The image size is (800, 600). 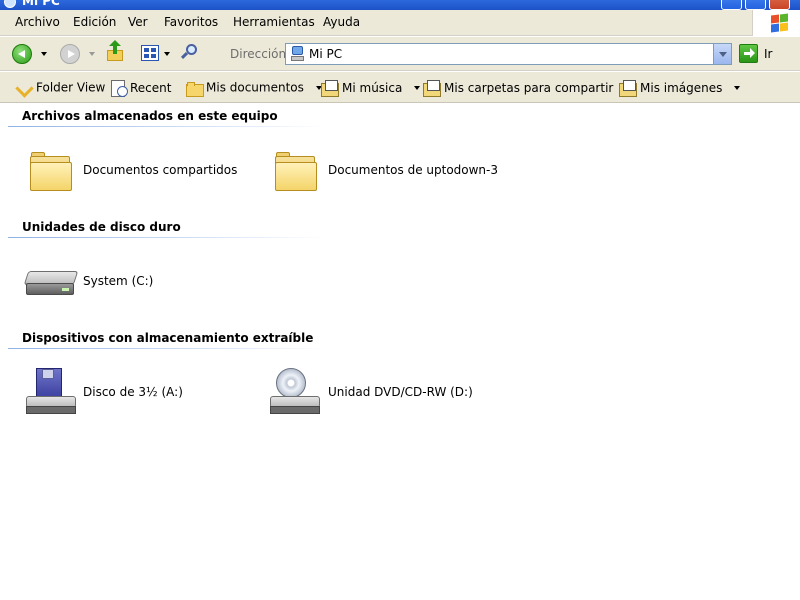 I want to click on link-label: Recent, so click(x=151, y=88).